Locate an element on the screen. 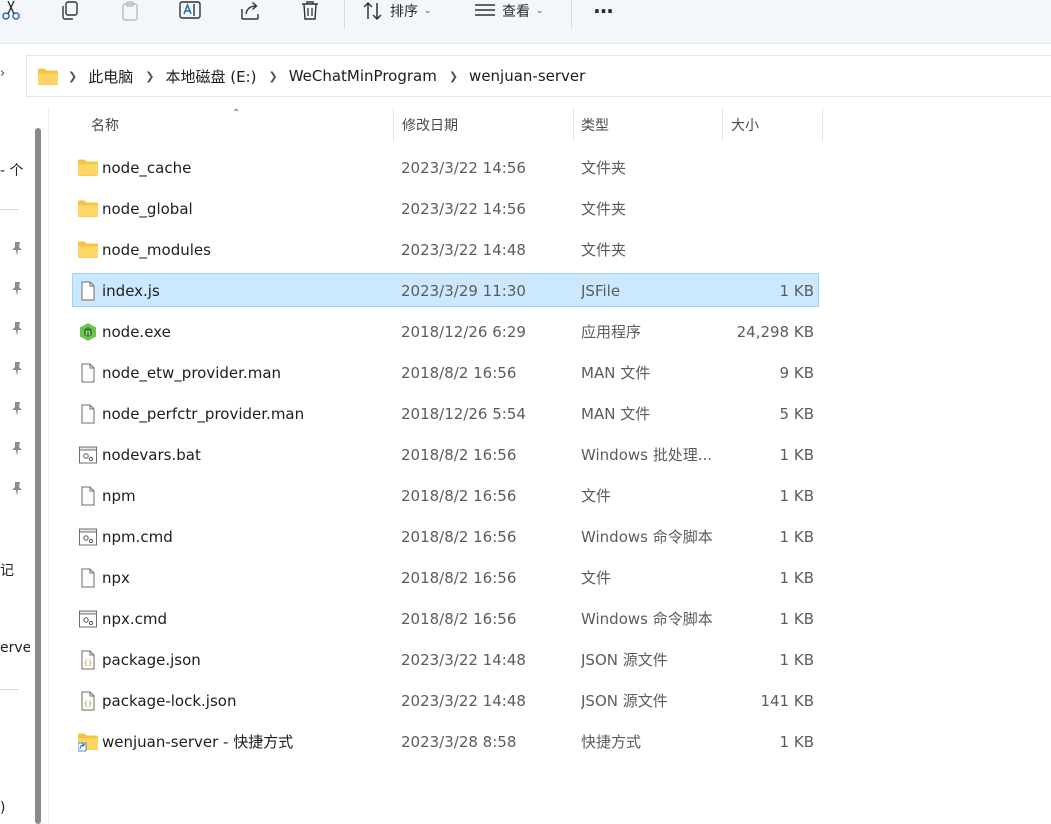 The width and height of the screenshot is (1051, 824). file-name: package.json is located at coordinates (151, 660).